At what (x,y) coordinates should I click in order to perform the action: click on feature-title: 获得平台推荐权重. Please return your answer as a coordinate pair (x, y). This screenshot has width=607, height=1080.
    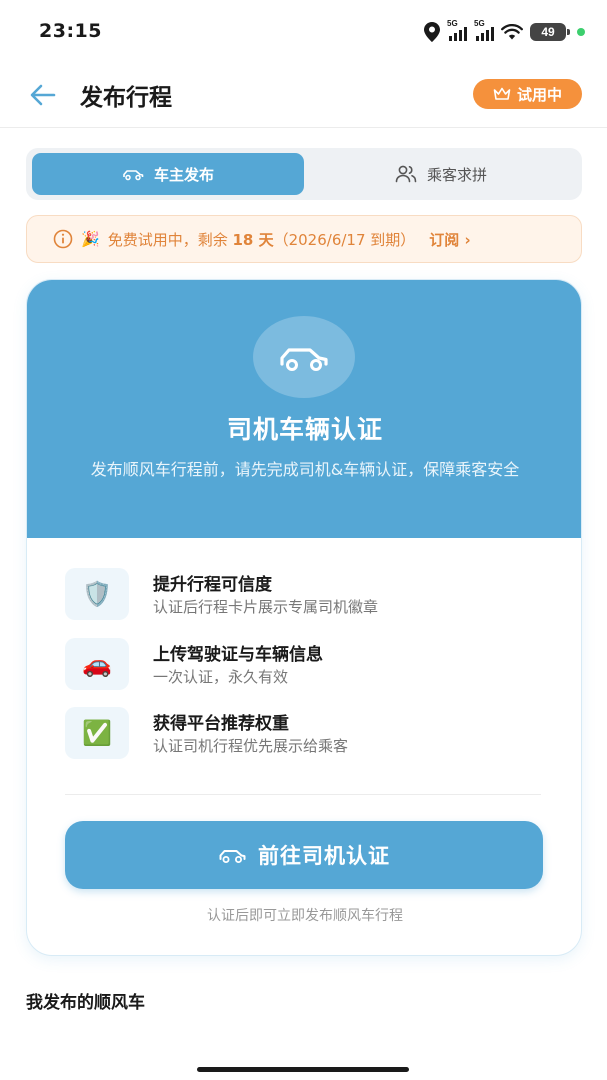
    Looking at the image, I should click on (221, 724).